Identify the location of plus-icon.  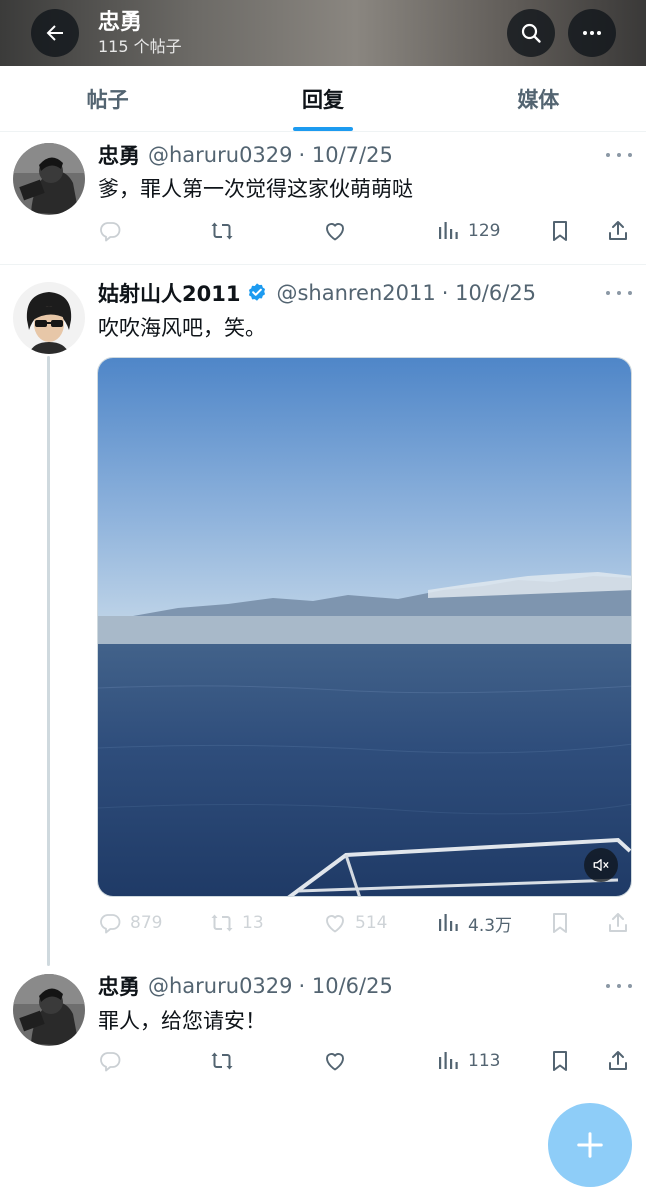
(590, 1145).